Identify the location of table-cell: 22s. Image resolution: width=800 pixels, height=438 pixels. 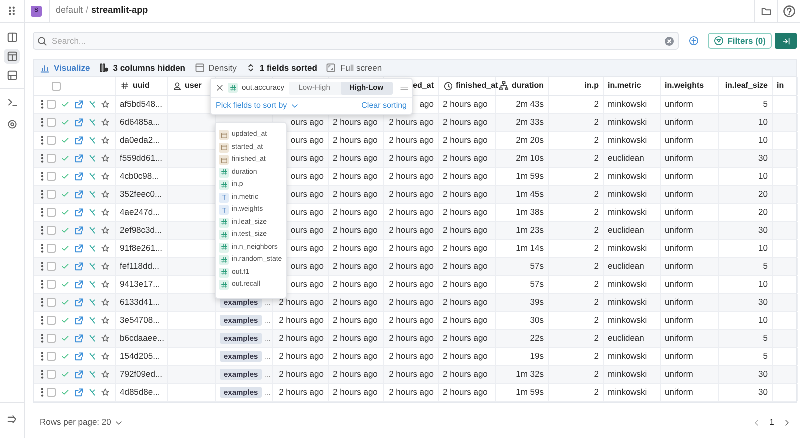
(537, 338).